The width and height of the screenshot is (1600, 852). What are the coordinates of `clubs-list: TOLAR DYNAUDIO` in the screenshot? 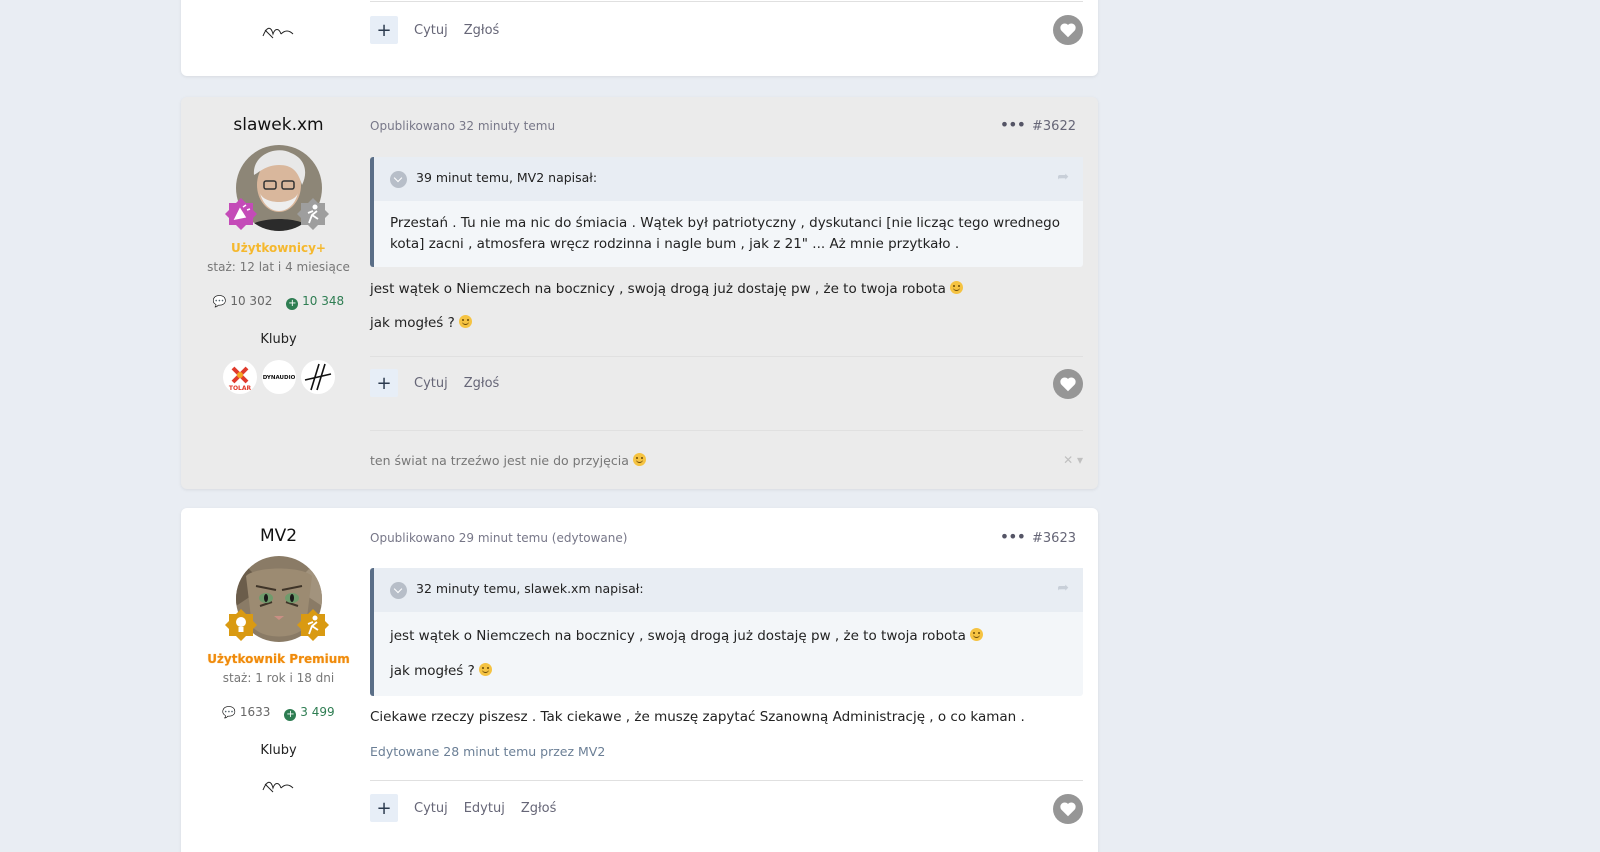 It's located at (278, 377).